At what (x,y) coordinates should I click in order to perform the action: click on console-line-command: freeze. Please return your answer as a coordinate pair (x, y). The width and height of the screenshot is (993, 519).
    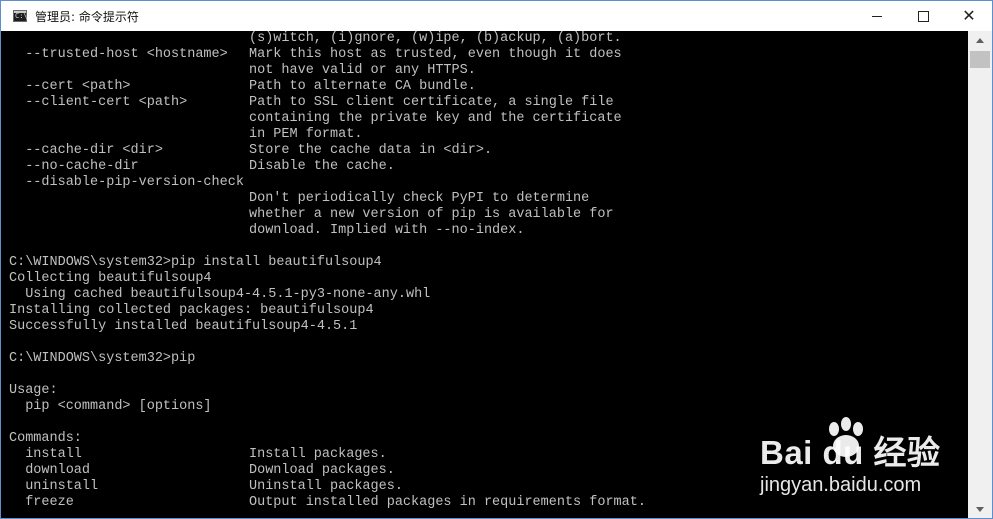
    Looking at the image, I should click on (41, 502).